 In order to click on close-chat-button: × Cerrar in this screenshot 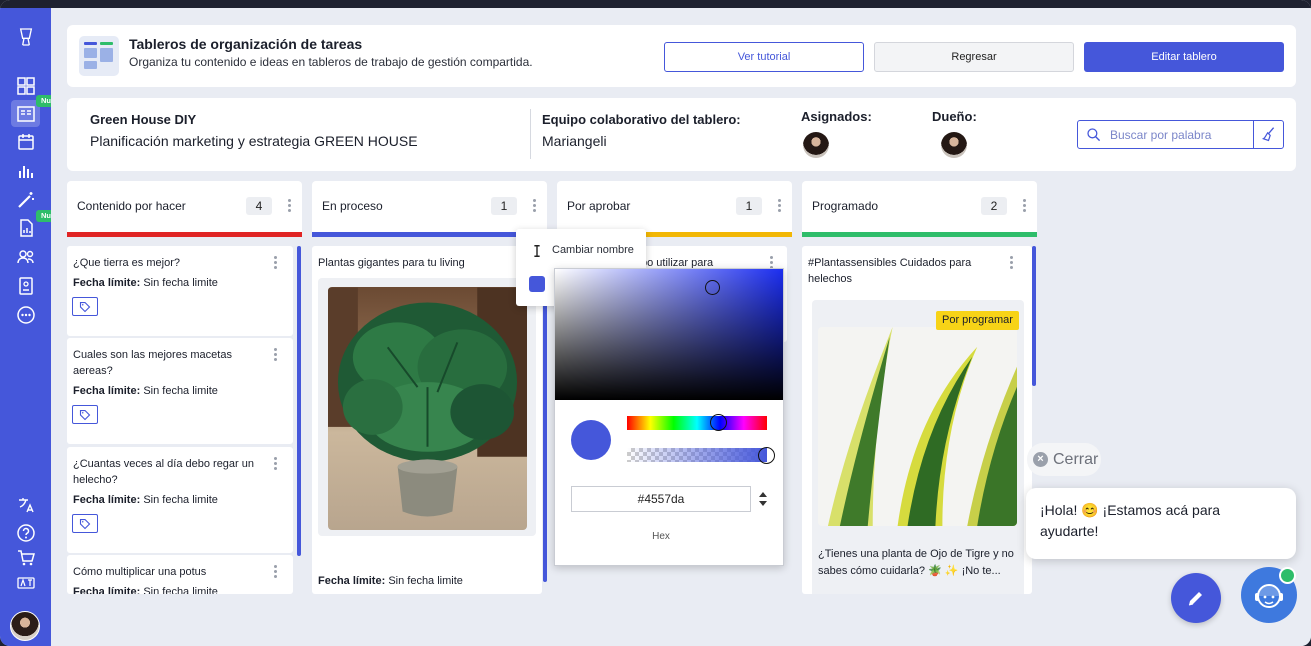, I will do `click(1064, 459)`.